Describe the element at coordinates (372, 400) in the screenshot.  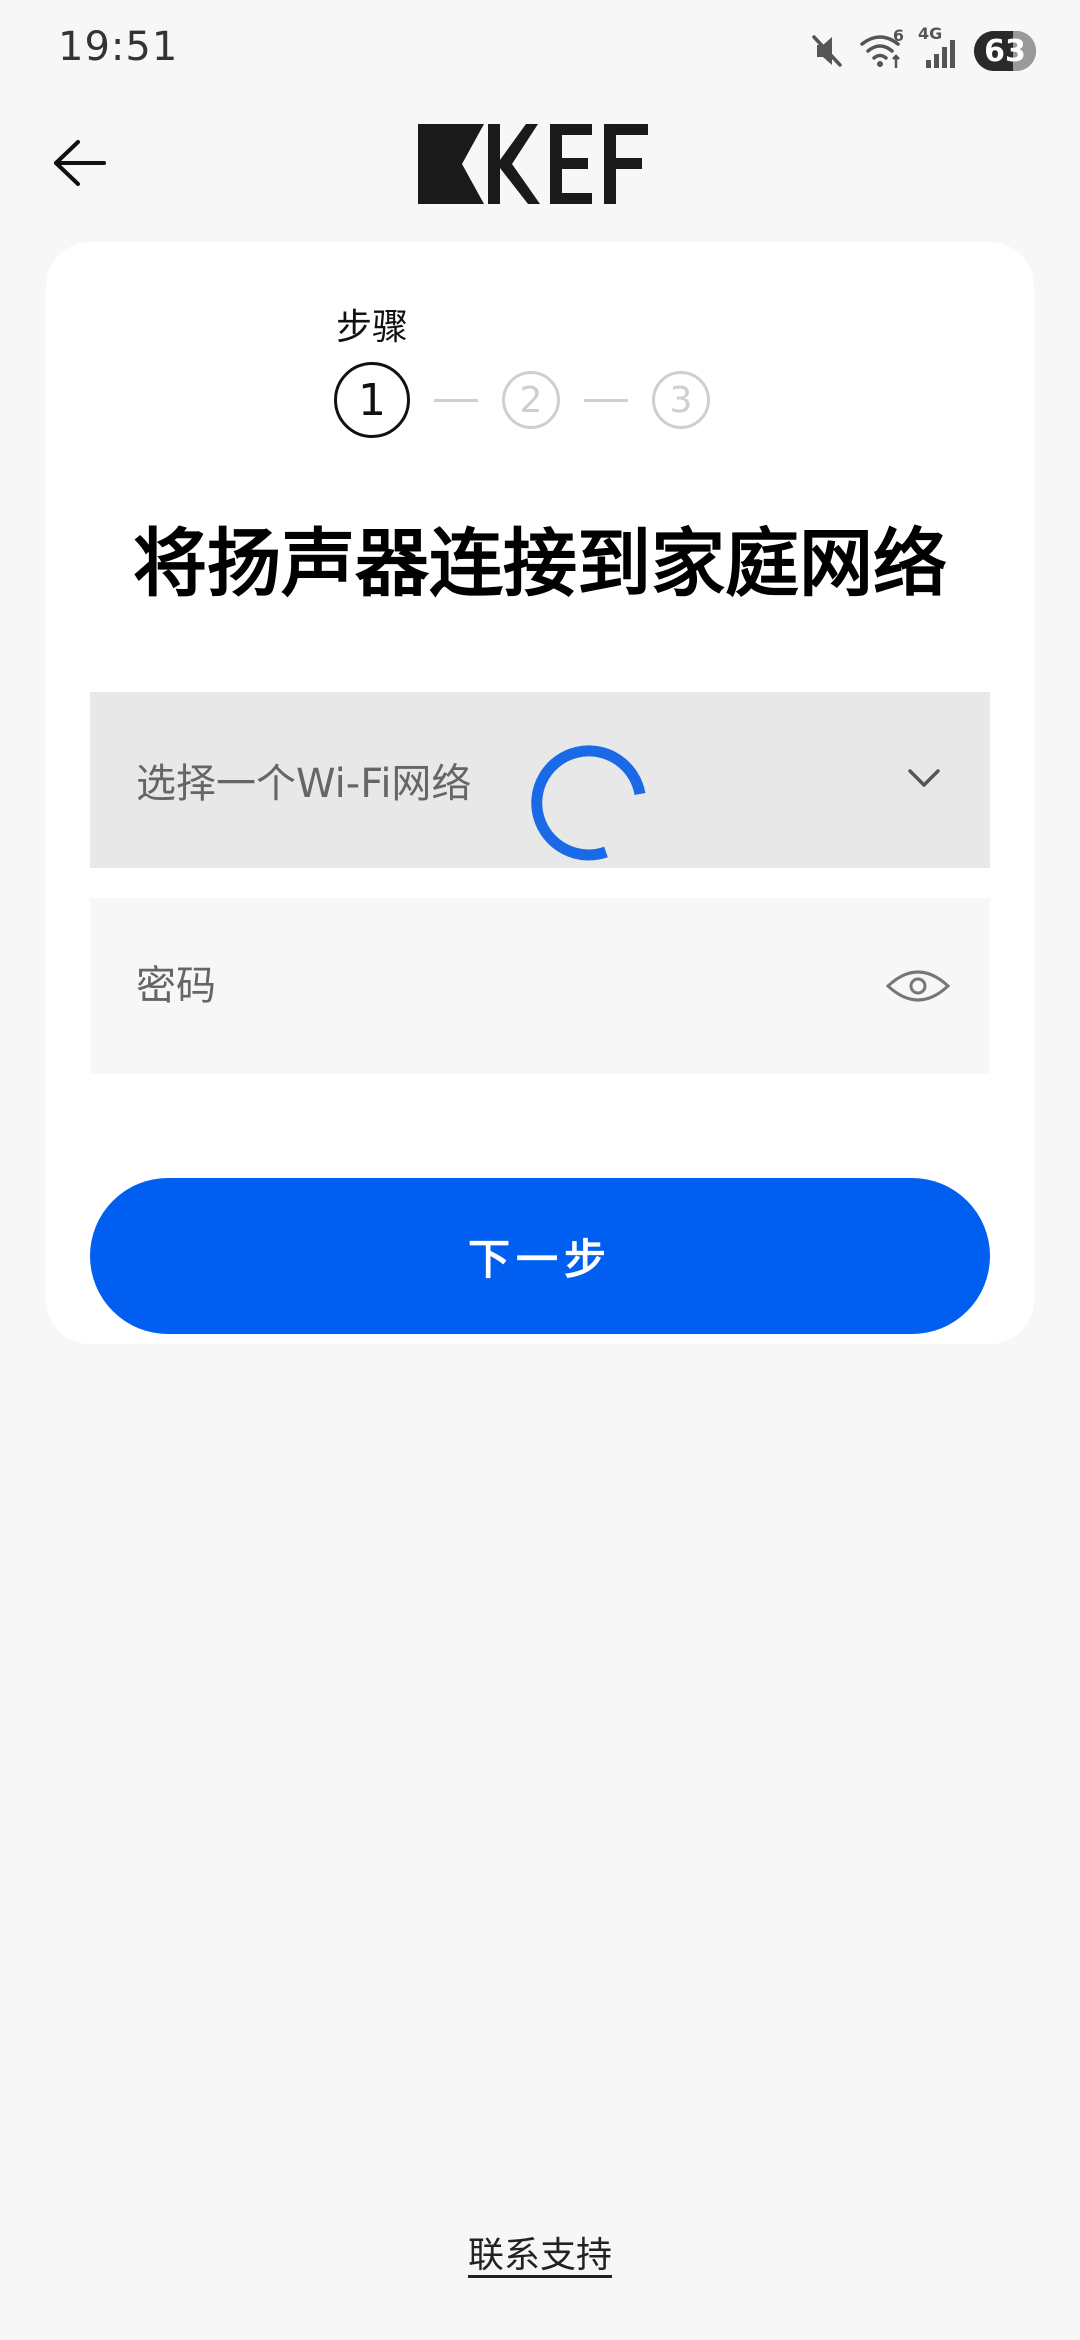
I see `step-1: 1` at that location.